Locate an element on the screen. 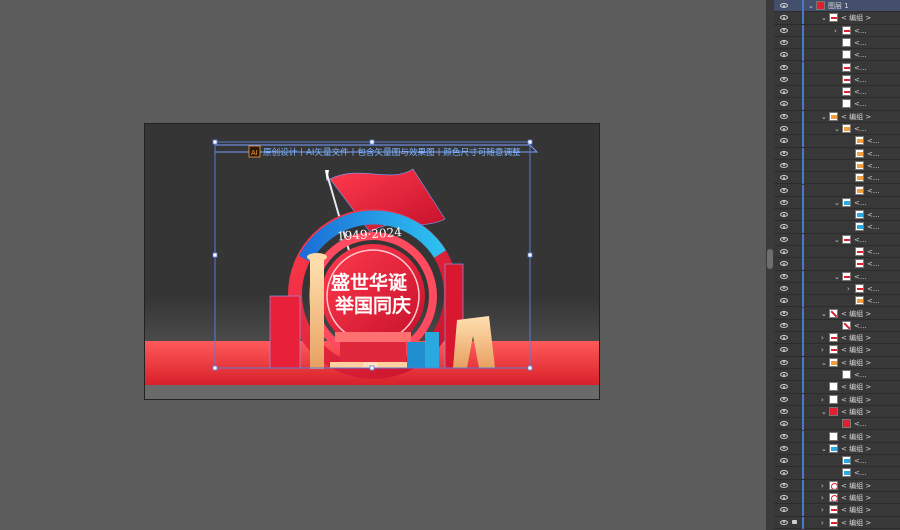  layer-row: ⌄ 图层 1 is located at coordinates (837, 6).